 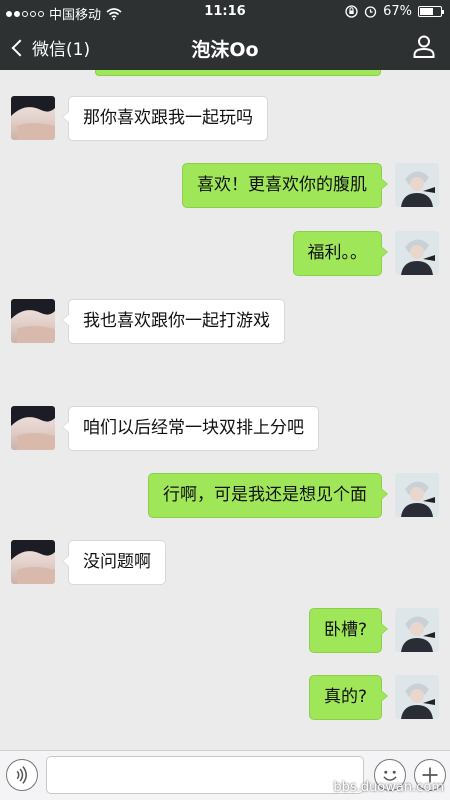 I want to click on message-row: 那你喜欢跟我一起玩吗, so click(x=225, y=121).